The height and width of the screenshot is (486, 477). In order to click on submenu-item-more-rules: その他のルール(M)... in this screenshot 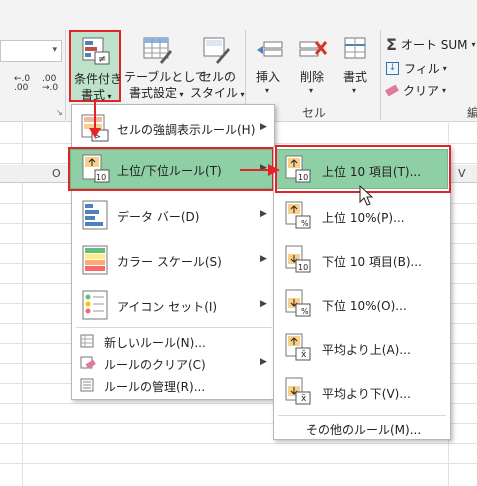, I will do `click(362, 428)`.